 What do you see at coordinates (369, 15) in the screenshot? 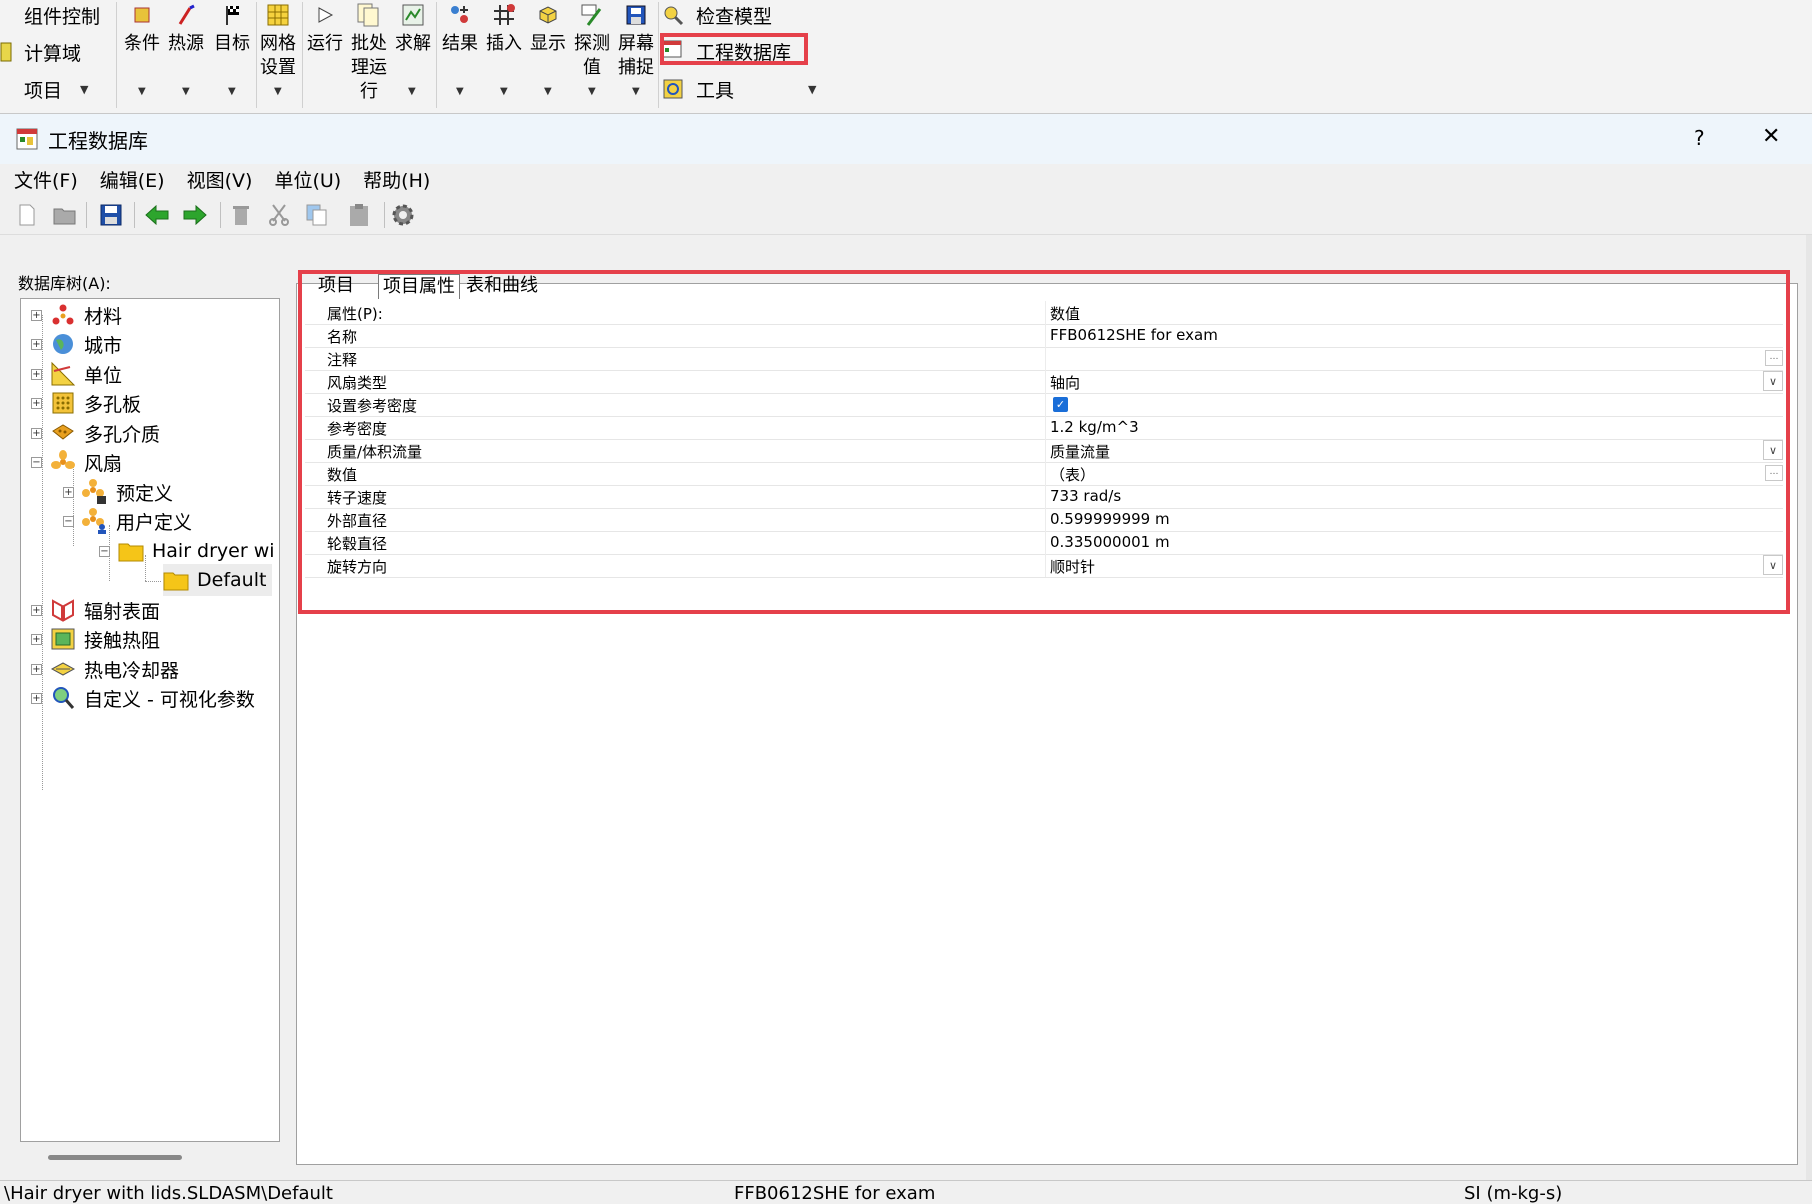
I see `batch-run-icon` at bounding box center [369, 15].